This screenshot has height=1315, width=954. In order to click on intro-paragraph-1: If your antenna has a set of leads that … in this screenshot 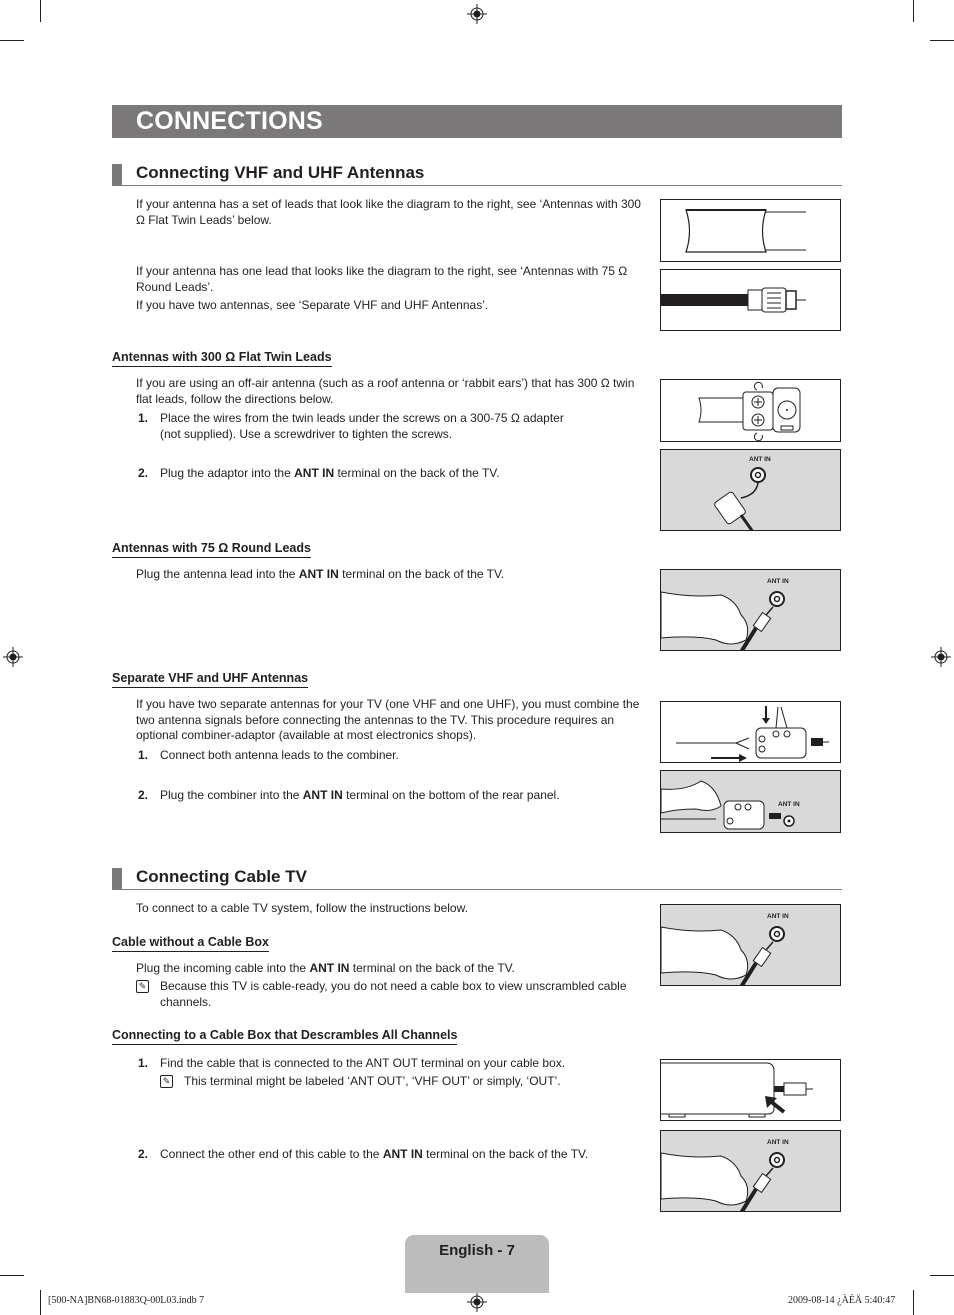, I will do `click(388, 212)`.